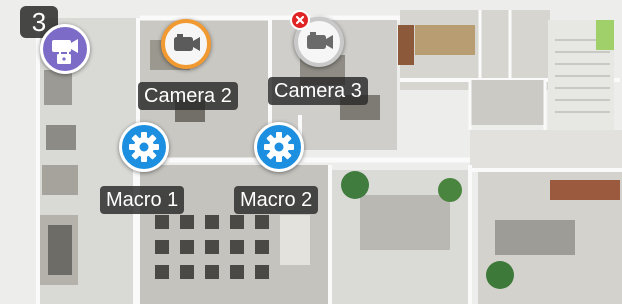  I want to click on camera-2-marker, so click(186, 44).